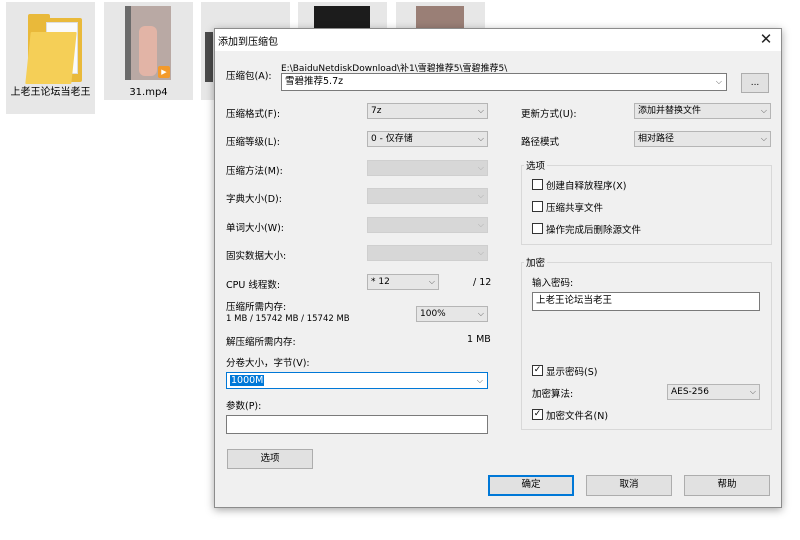 The image size is (800, 540). Describe the element at coordinates (537, 414) in the screenshot. I see `encrypt-filenames-checkbox: ✓` at that location.